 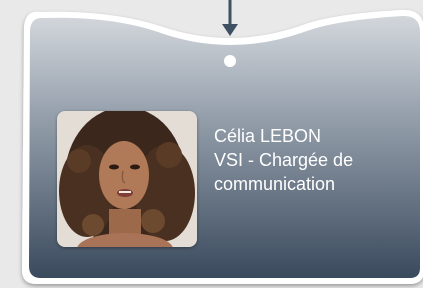 I want to click on person-name: Célia LEBON, so click(x=268, y=136).